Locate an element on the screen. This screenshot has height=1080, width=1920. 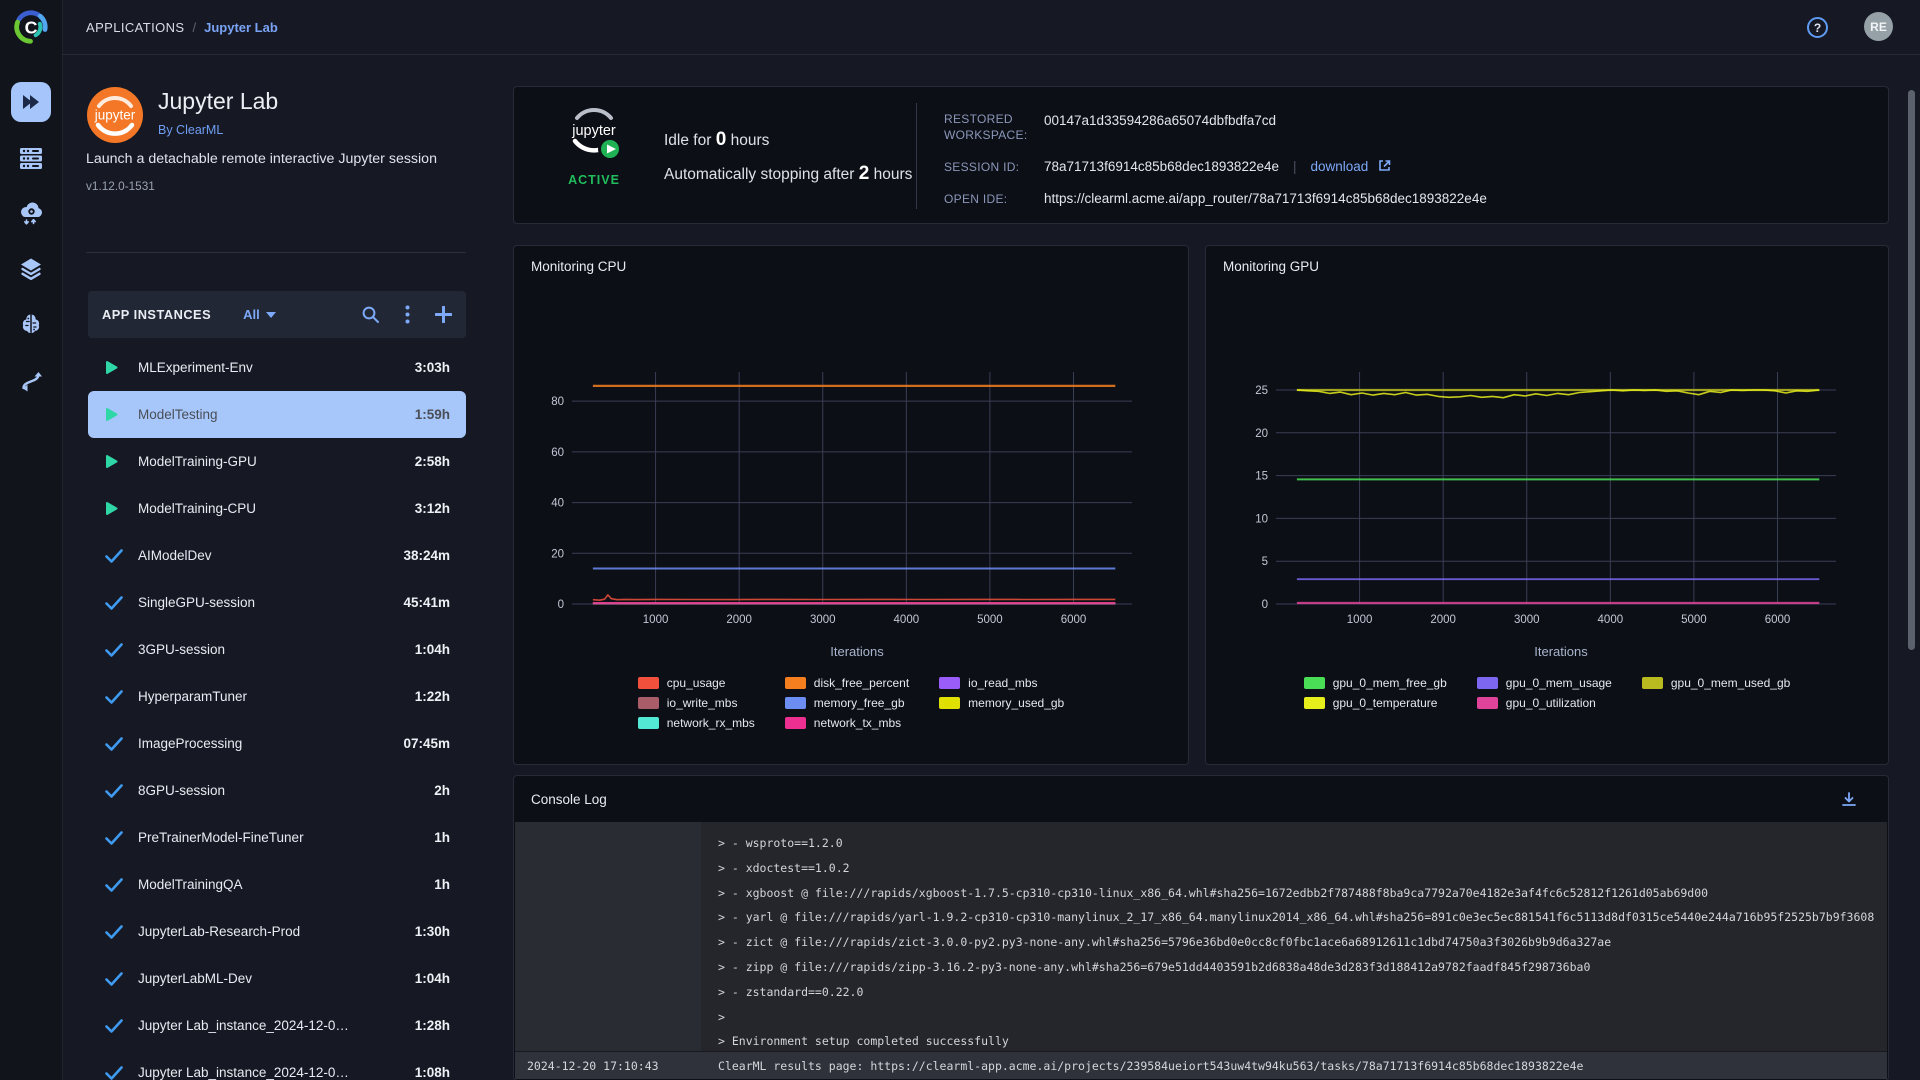
download-log-button is located at coordinates (1849, 799).